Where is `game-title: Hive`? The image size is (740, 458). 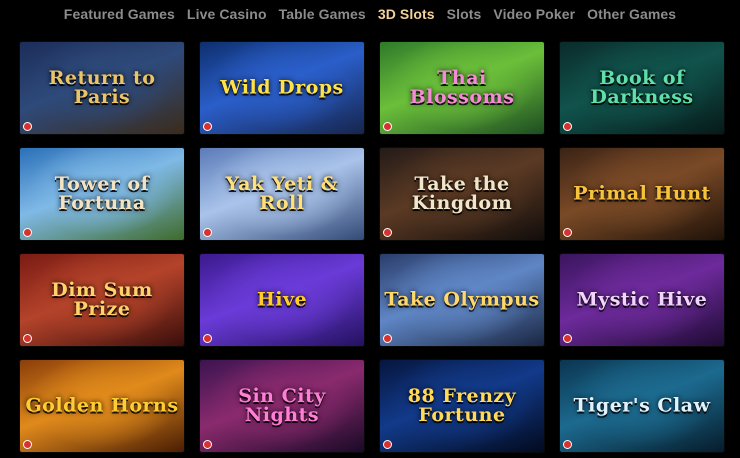 game-title: Hive is located at coordinates (282, 299).